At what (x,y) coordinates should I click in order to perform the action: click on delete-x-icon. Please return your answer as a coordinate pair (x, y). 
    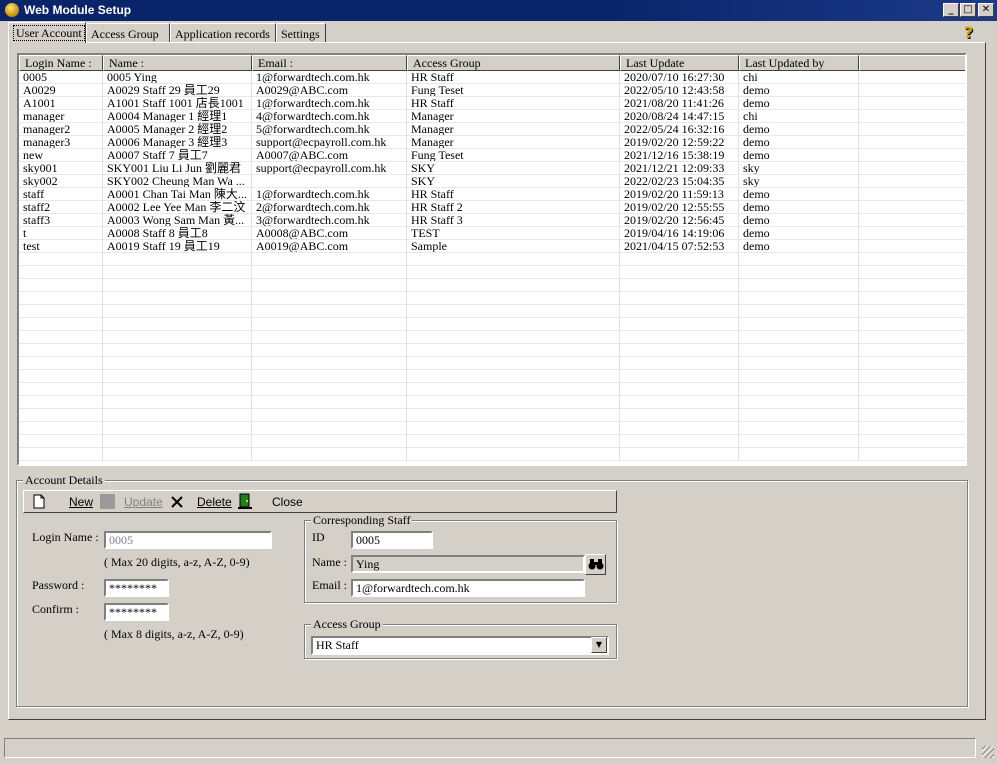
    Looking at the image, I should click on (177, 502).